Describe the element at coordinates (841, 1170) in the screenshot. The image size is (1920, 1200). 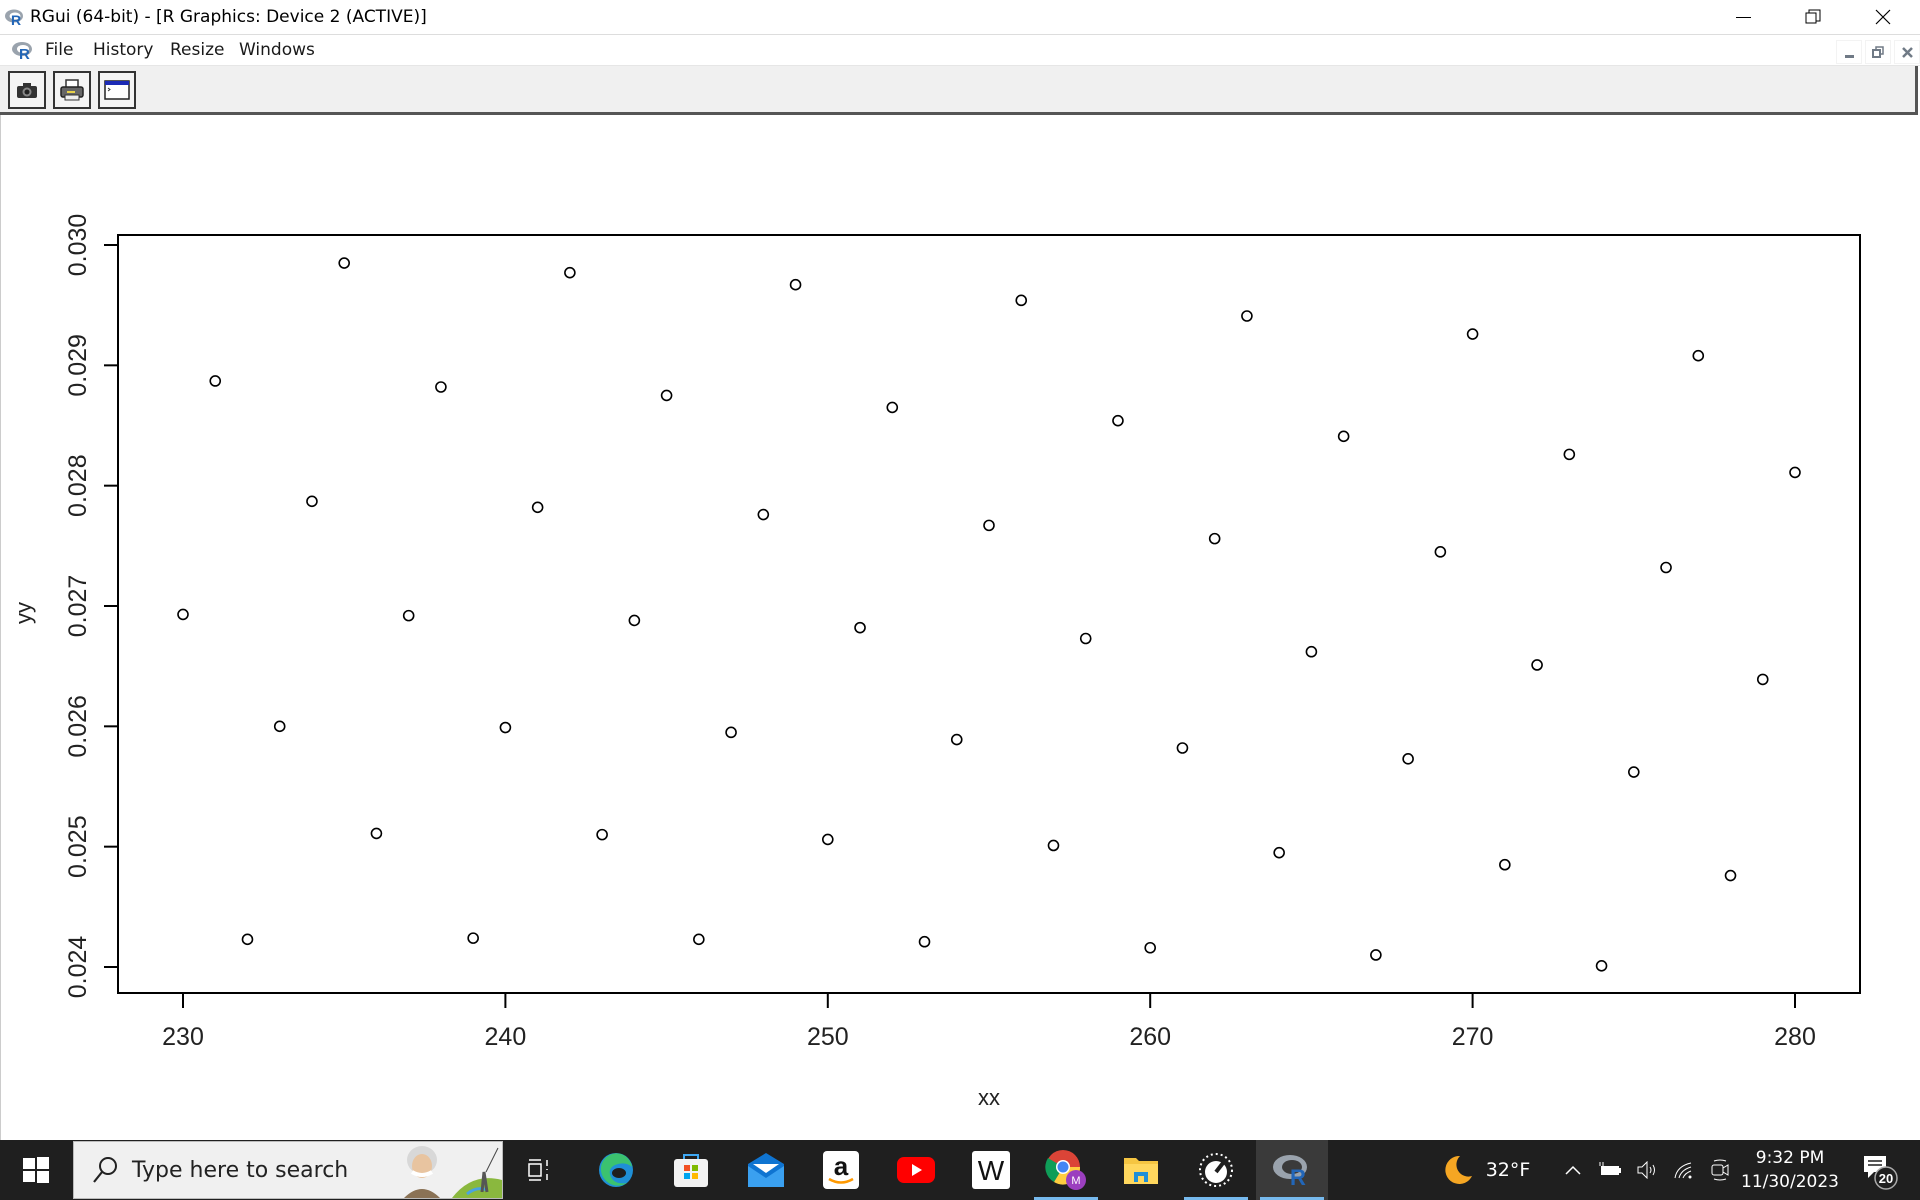
I see `taskbar-amazon: a` at that location.